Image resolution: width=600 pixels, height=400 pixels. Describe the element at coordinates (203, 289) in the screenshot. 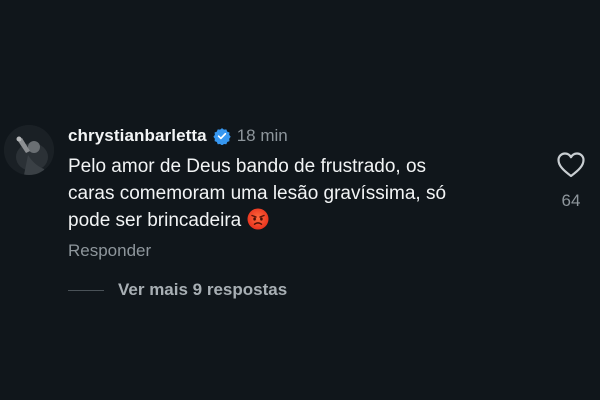

I see `view-more-replies-label: Ver mais 9 respostas` at that location.